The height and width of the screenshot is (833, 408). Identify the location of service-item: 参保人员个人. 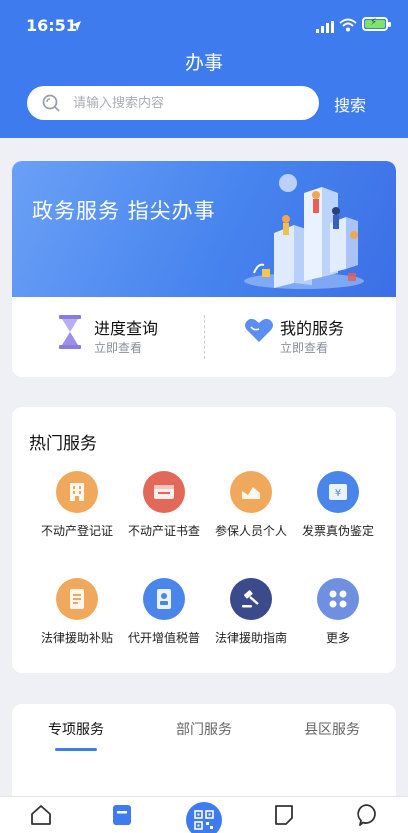
(251, 511).